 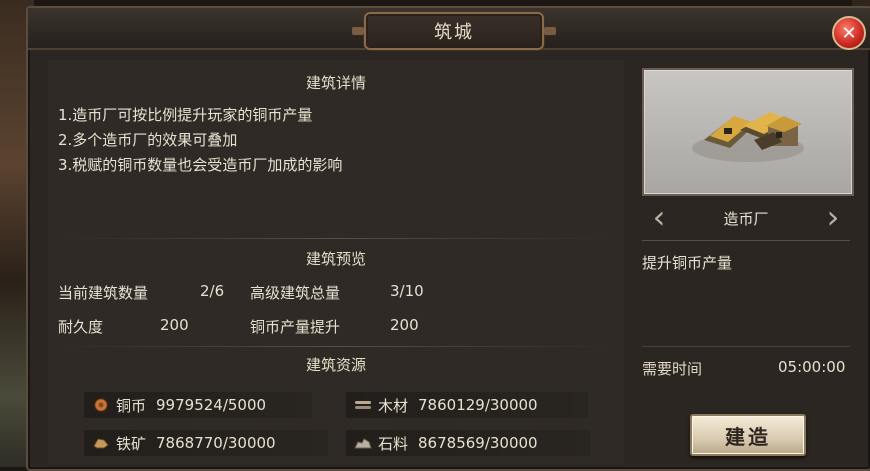 I want to click on title-plate: 筑城, so click(x=454, y=31).